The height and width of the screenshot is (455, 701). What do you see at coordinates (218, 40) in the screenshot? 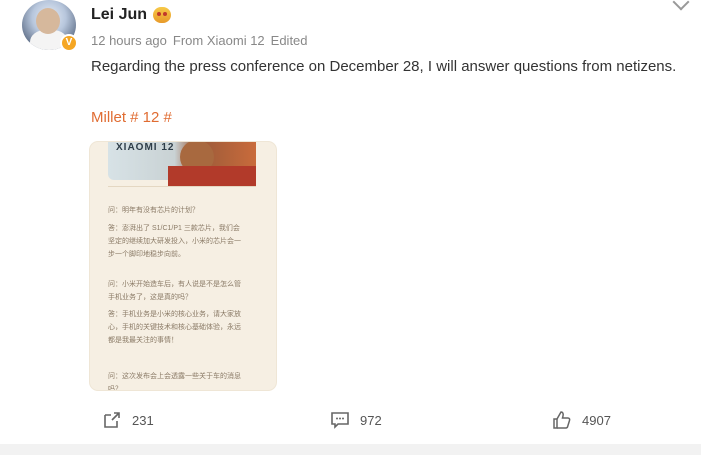
I see `post-source: From Xiaomi 12` at bounding box center [218, 40].